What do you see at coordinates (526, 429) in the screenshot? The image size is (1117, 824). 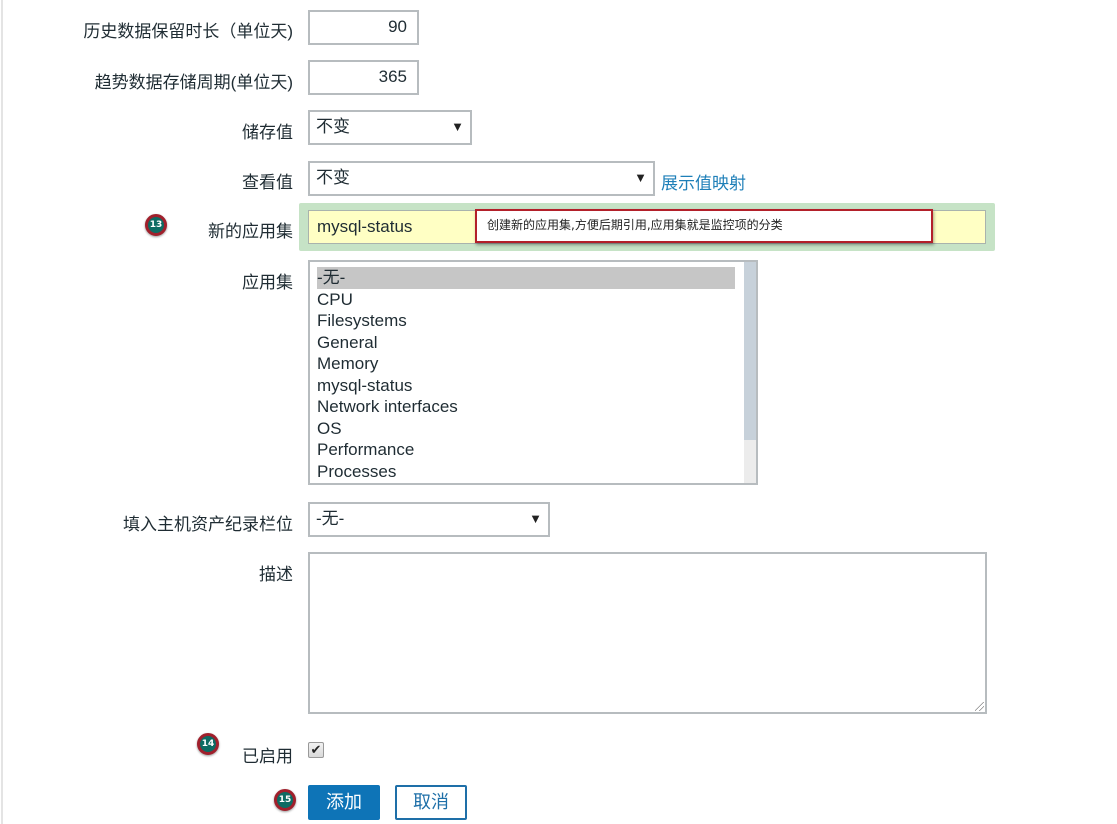 I see `listbox-option: OS` at bounding box center [526, 429].